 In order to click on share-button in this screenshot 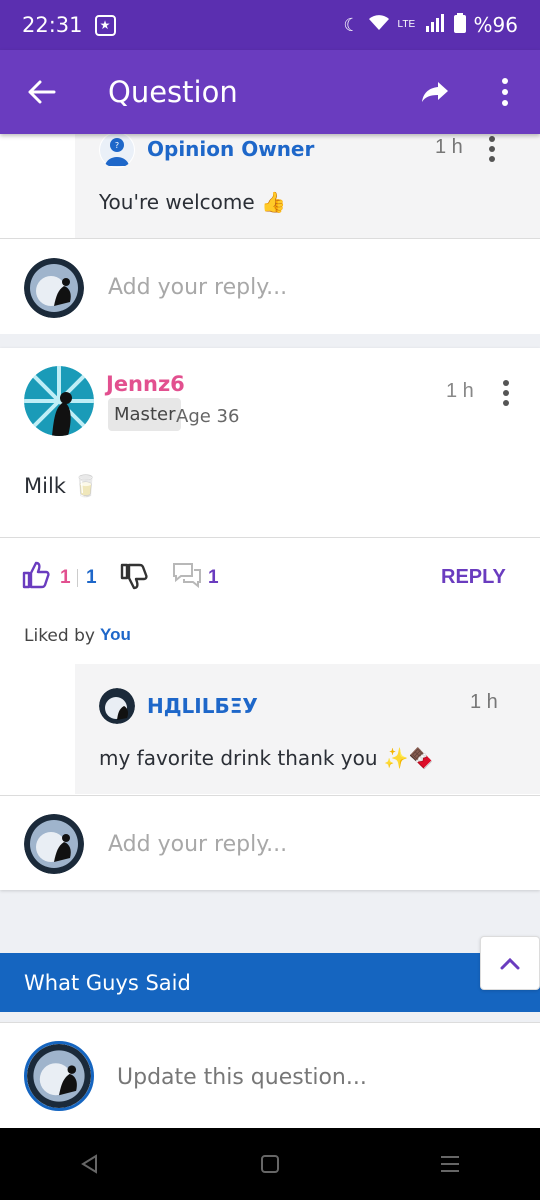, I will do `click(435, 92)`.